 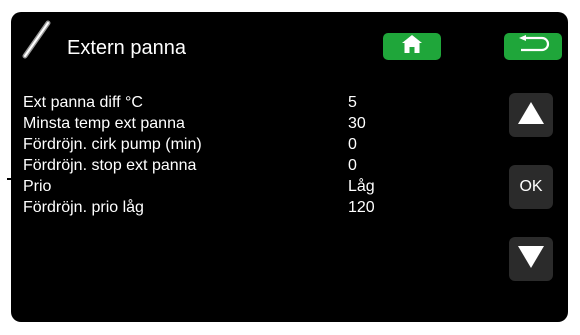 I want to click on setting-value: 120, so click(x=361, y=207).